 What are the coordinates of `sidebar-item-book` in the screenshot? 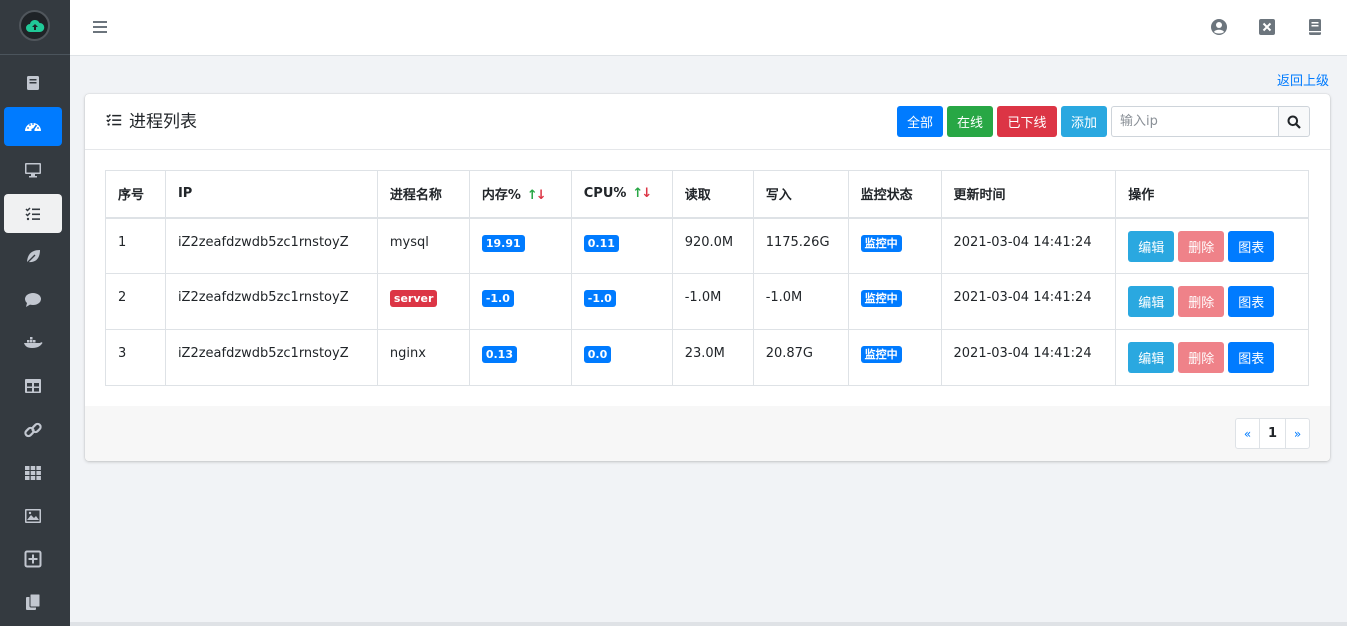 It's located at (33, 82).